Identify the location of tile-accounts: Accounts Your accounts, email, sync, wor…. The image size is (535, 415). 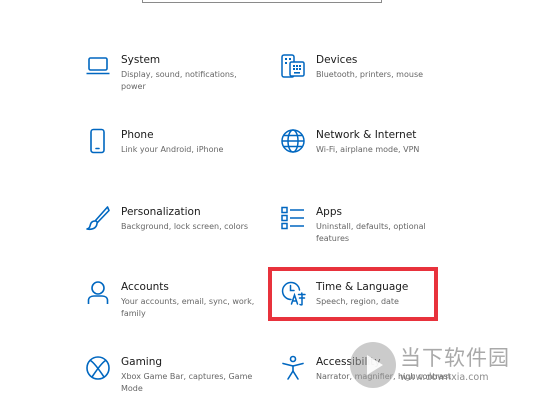
(177, 310).